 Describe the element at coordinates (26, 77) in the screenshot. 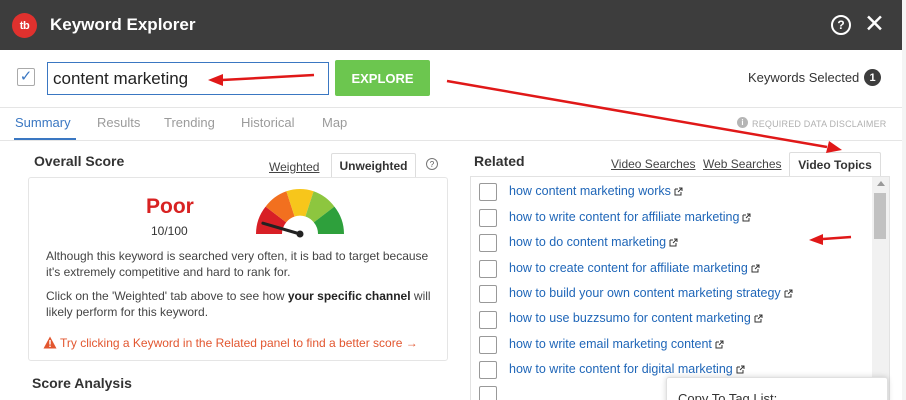

I see `keyword-checkbox: ✓` at that location.